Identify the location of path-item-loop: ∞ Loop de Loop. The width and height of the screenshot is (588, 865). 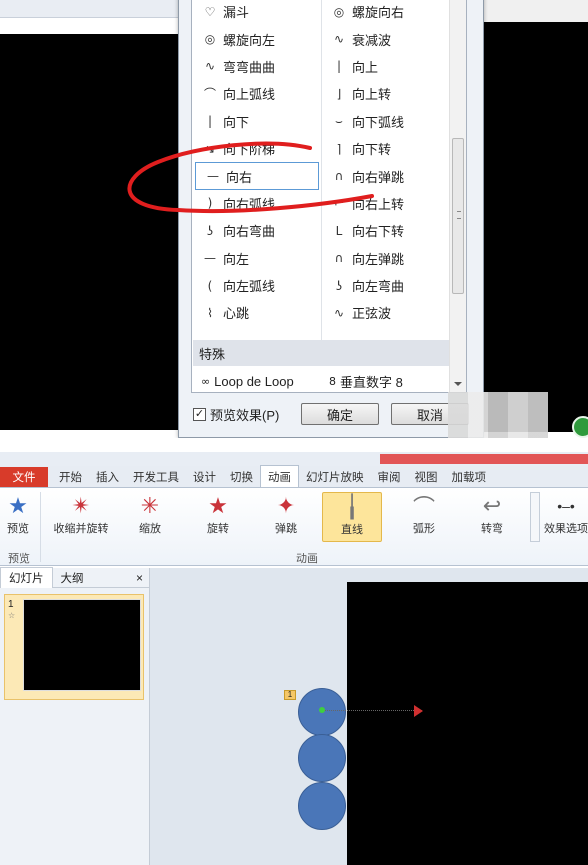
(247, 380).